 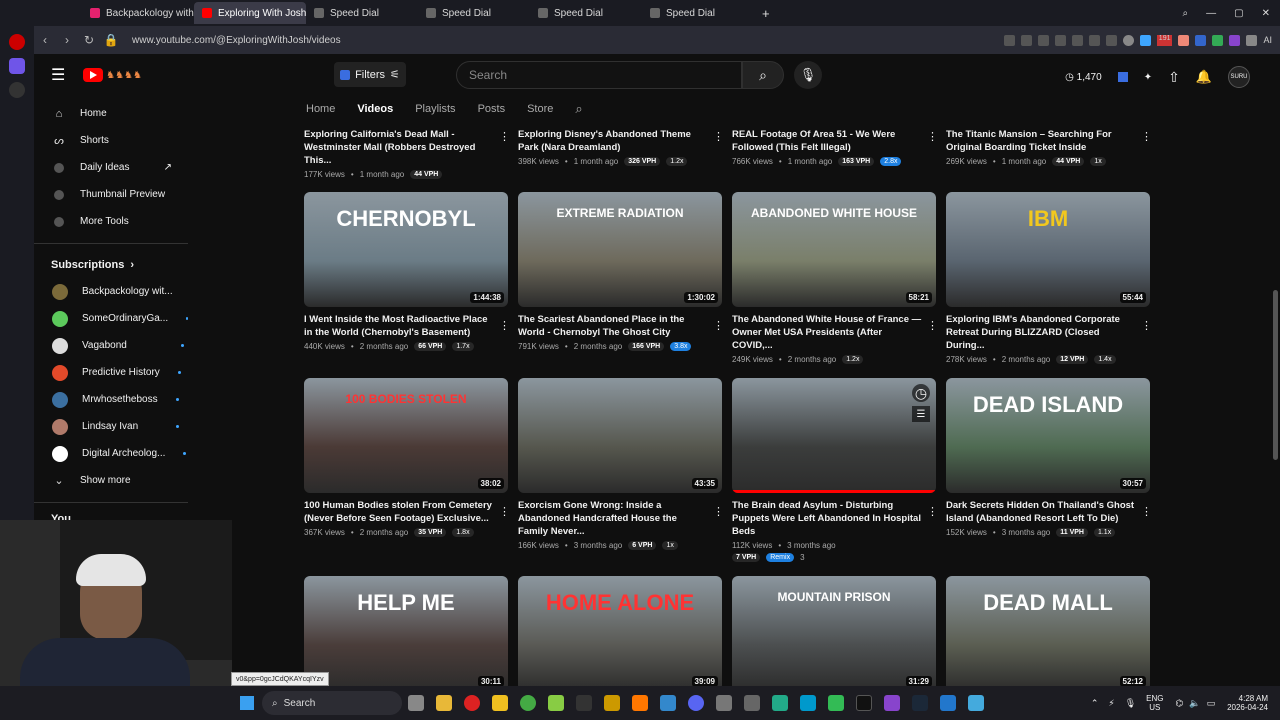 I want to click on windows-start-icon, so click(x=247, y=703).